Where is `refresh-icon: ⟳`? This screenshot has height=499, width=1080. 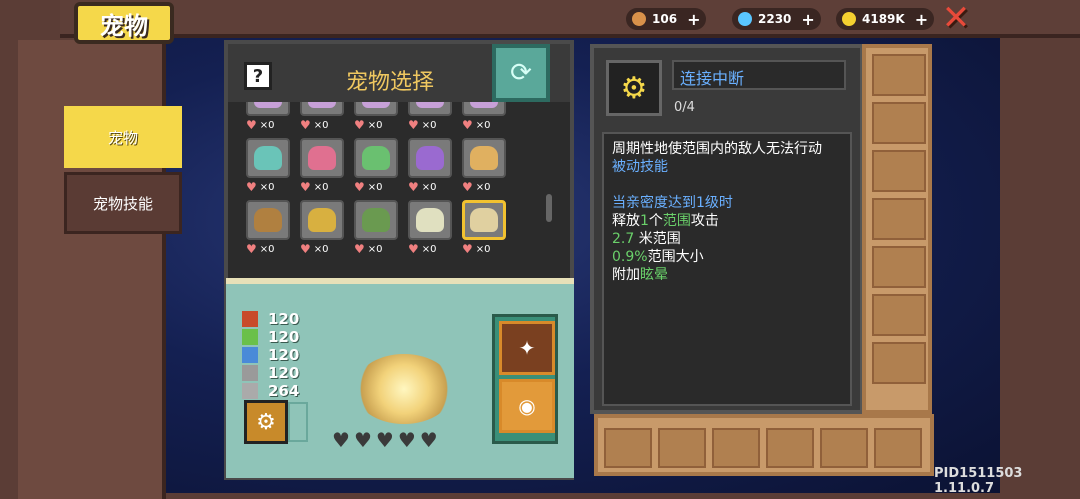 refresh-icon: ⟳ is located at coordinates (521, 73).